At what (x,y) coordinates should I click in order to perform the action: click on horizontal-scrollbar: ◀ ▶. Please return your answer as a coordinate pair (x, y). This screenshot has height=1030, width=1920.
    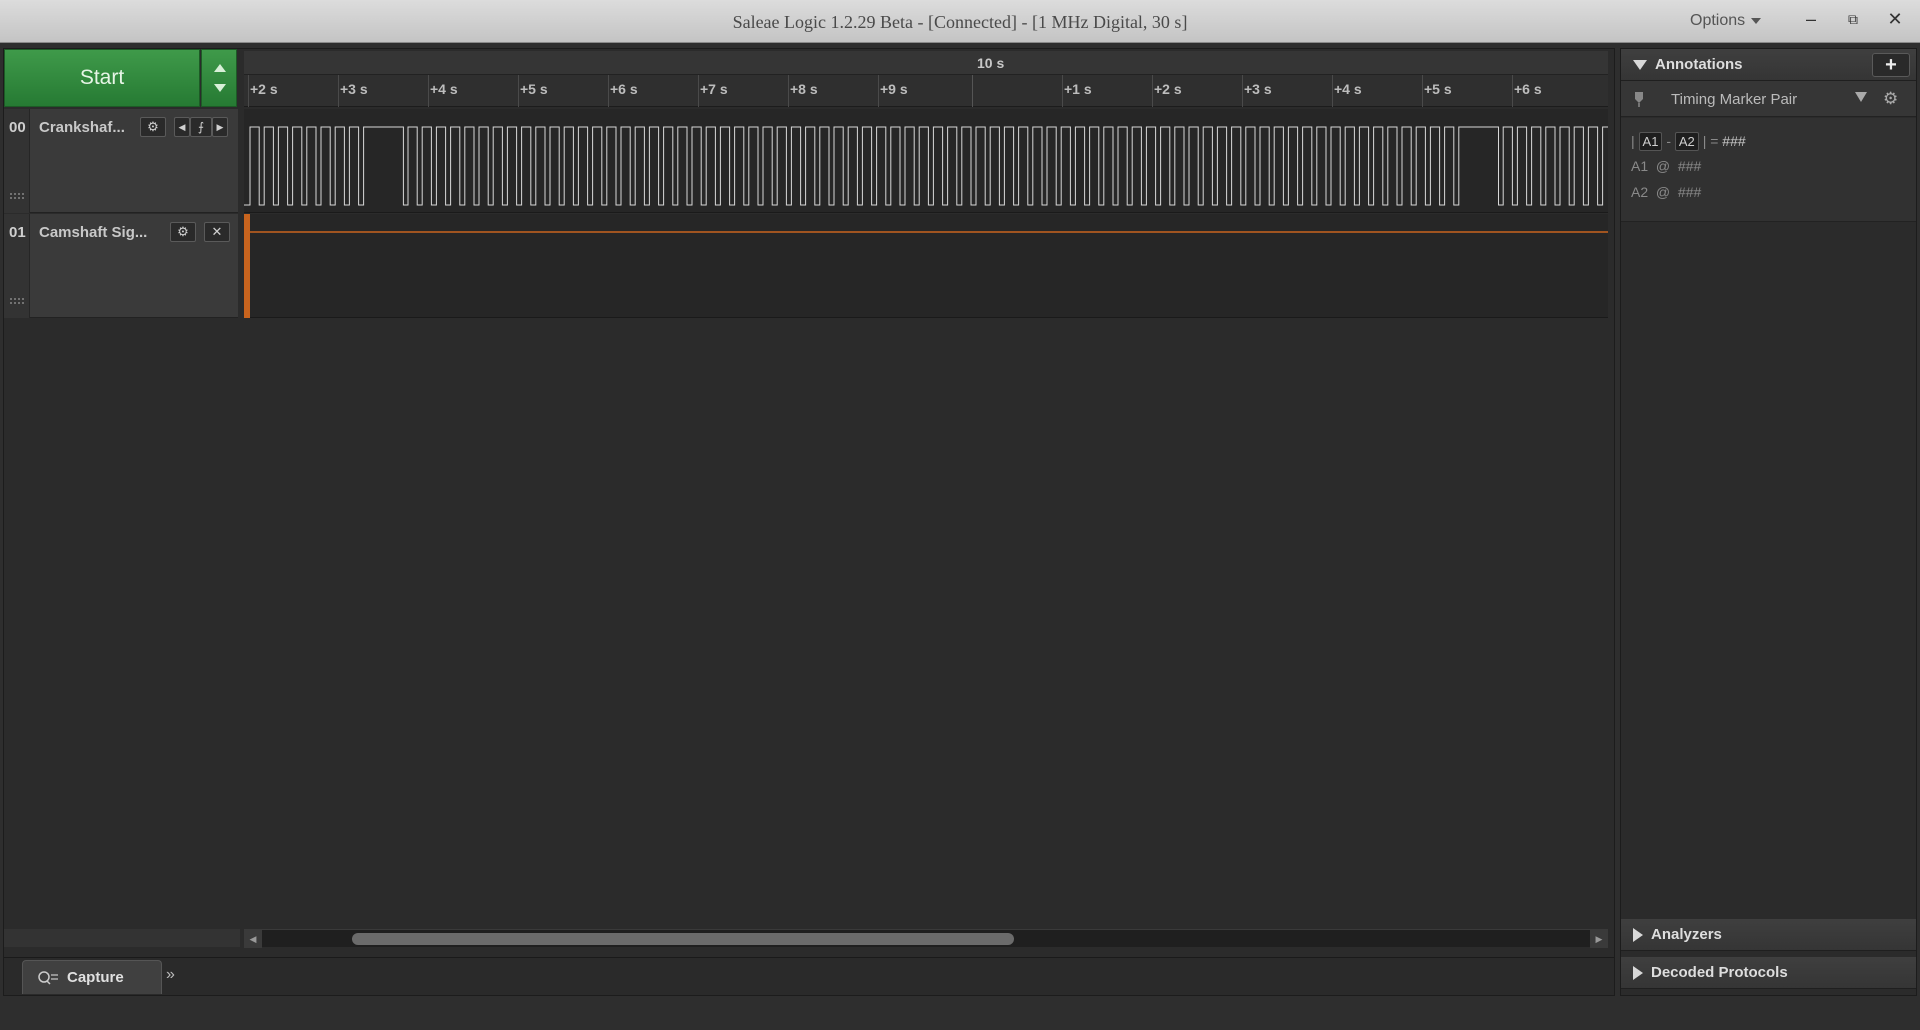
    Looking at the image, I should click on (926, 938).